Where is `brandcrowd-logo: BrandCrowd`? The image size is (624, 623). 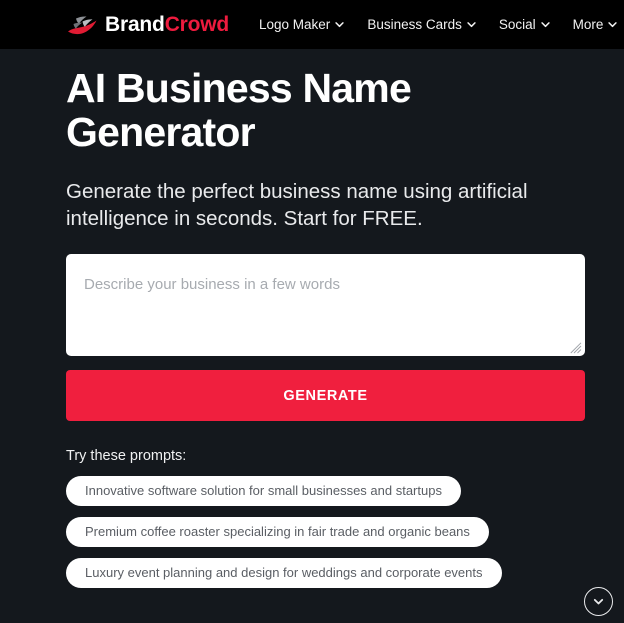
brandcrowd-logo: BrandCrowd is located at coordinates (147, 25).